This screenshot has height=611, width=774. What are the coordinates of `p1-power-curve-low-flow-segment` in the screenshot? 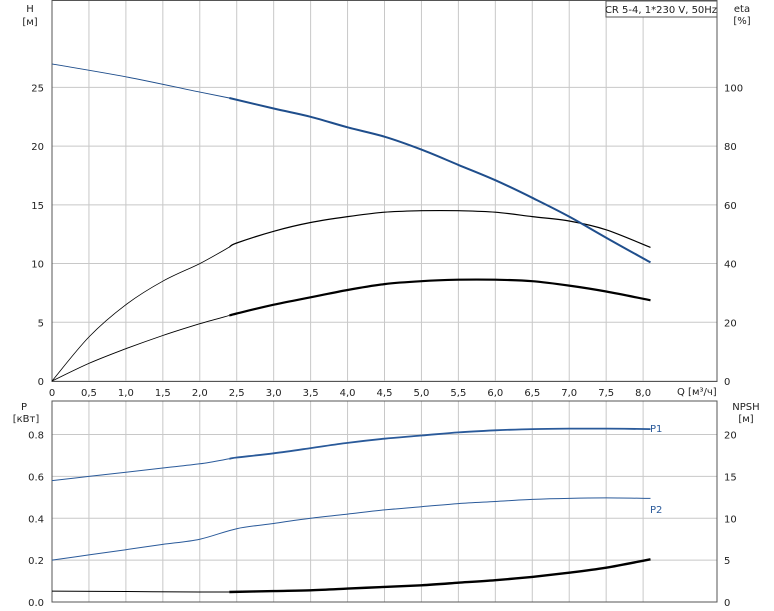 It's located at (140, 470).